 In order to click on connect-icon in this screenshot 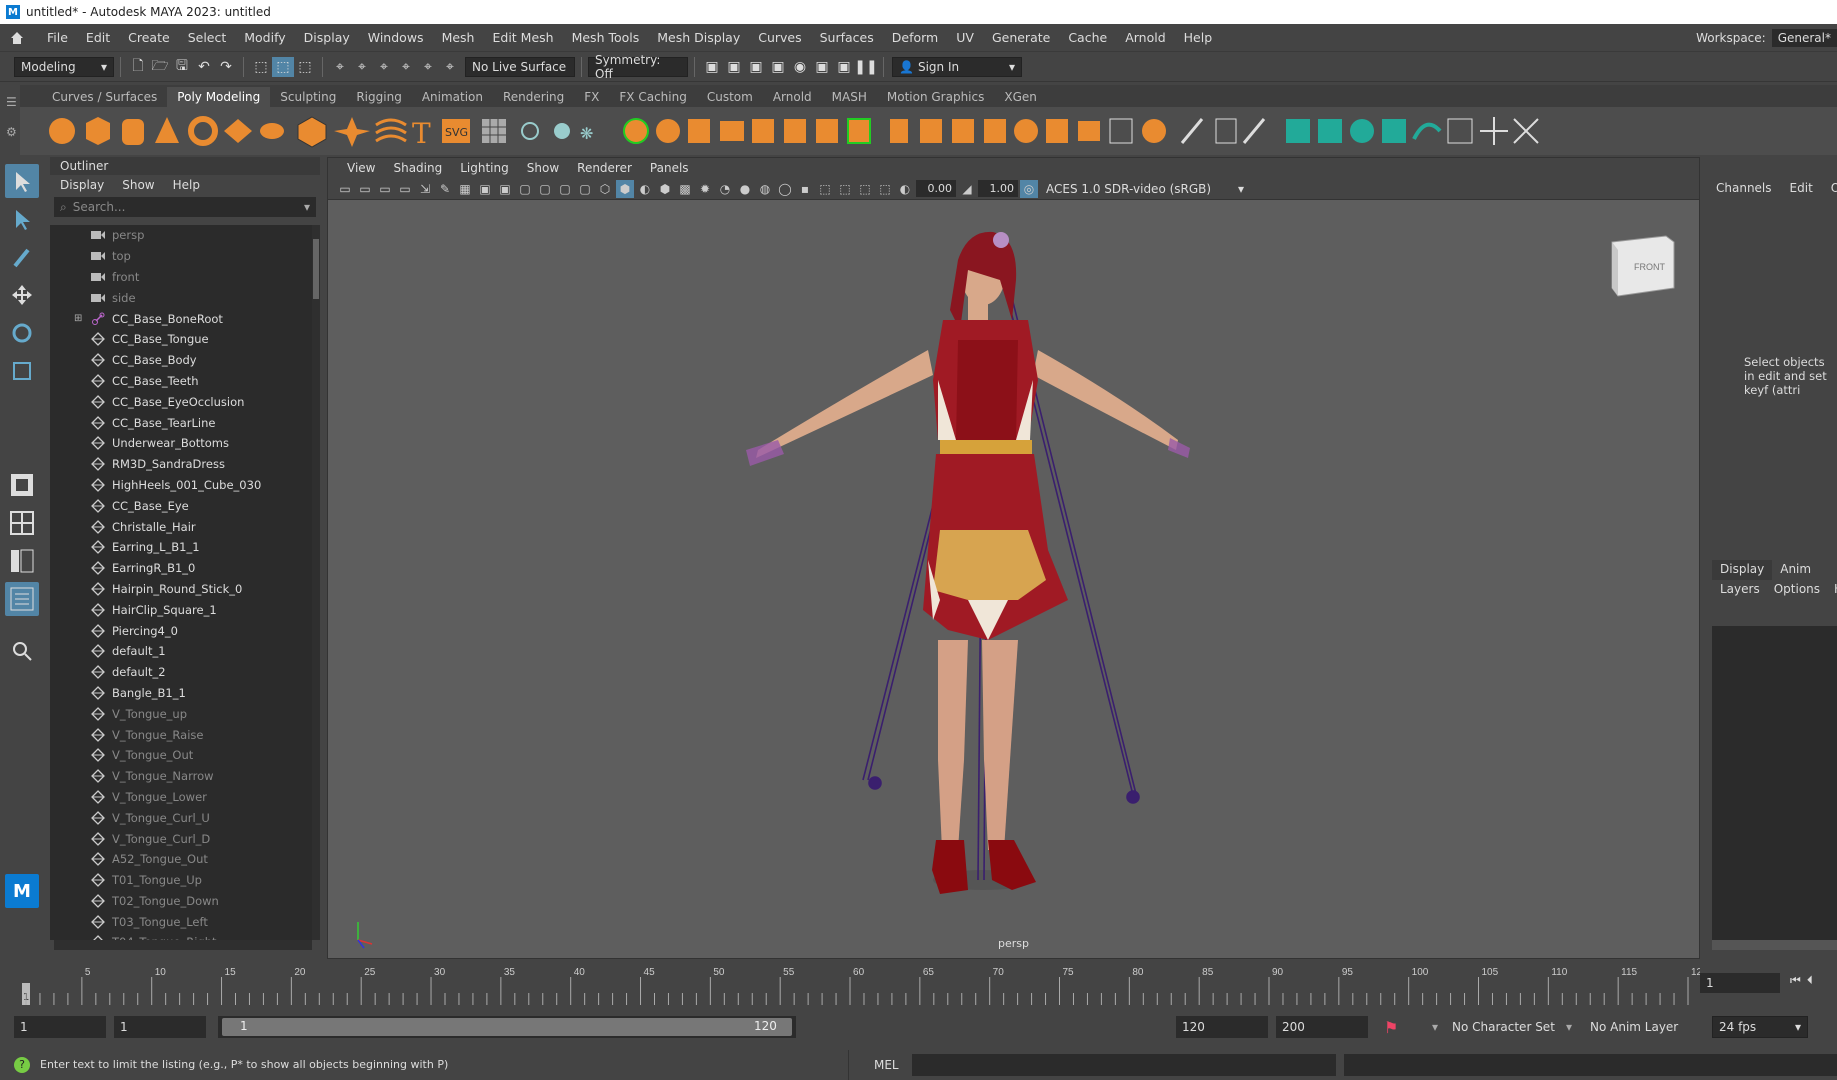, I will do `click(899, 131)`.